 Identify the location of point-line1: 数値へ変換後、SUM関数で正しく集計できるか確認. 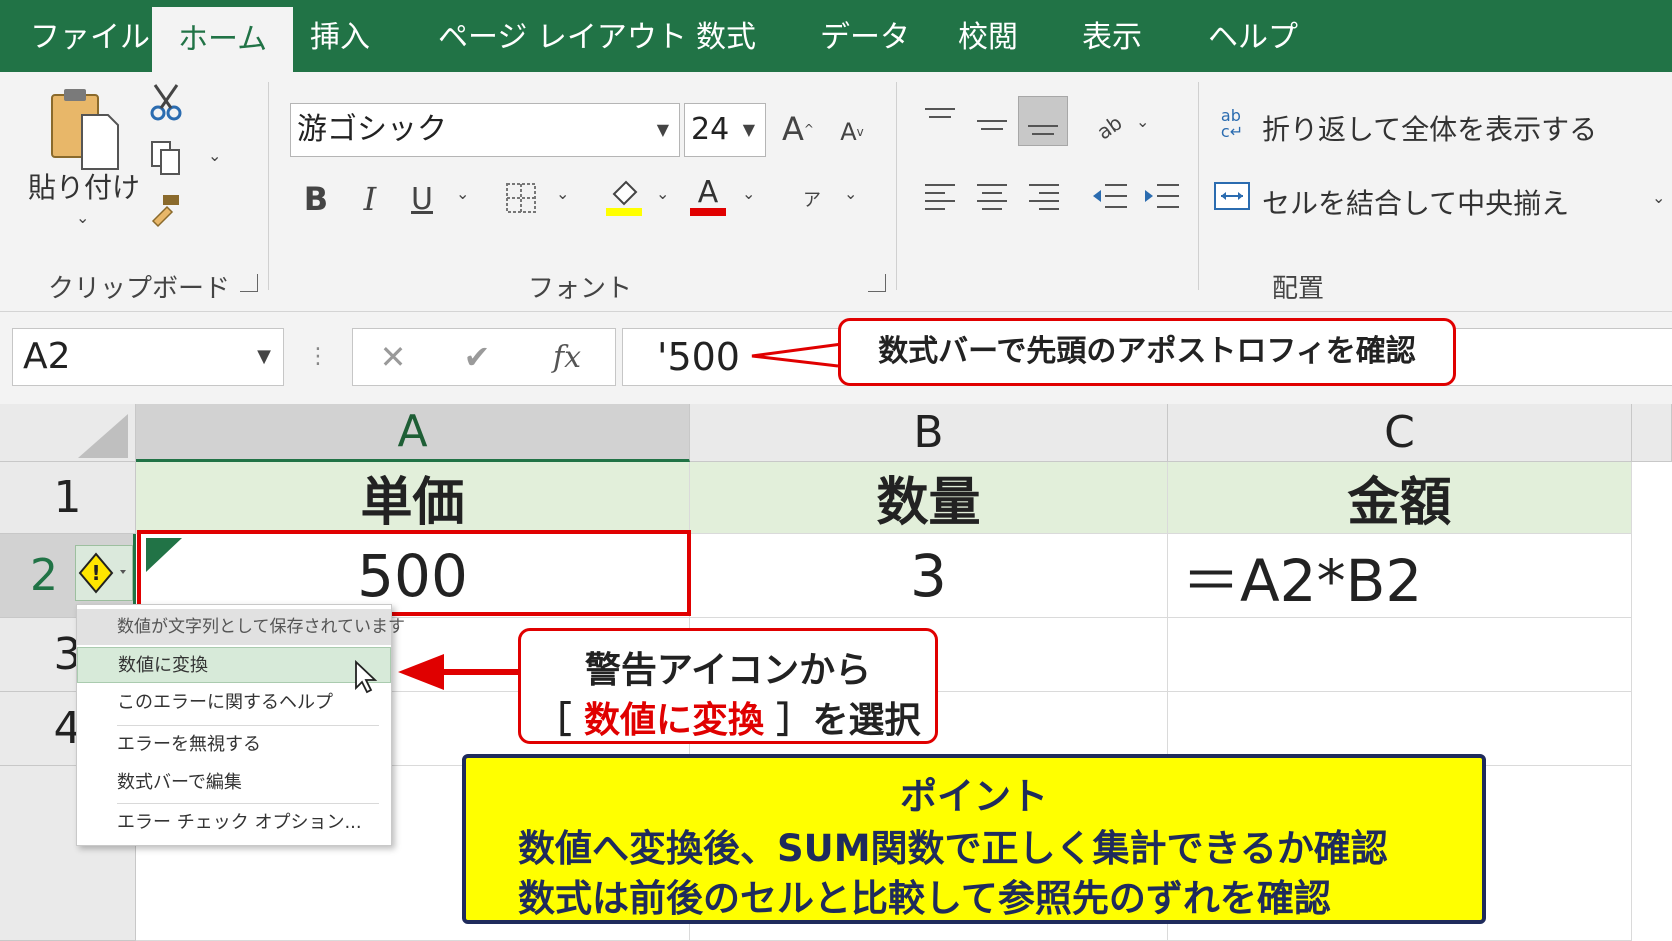
(953, 848).